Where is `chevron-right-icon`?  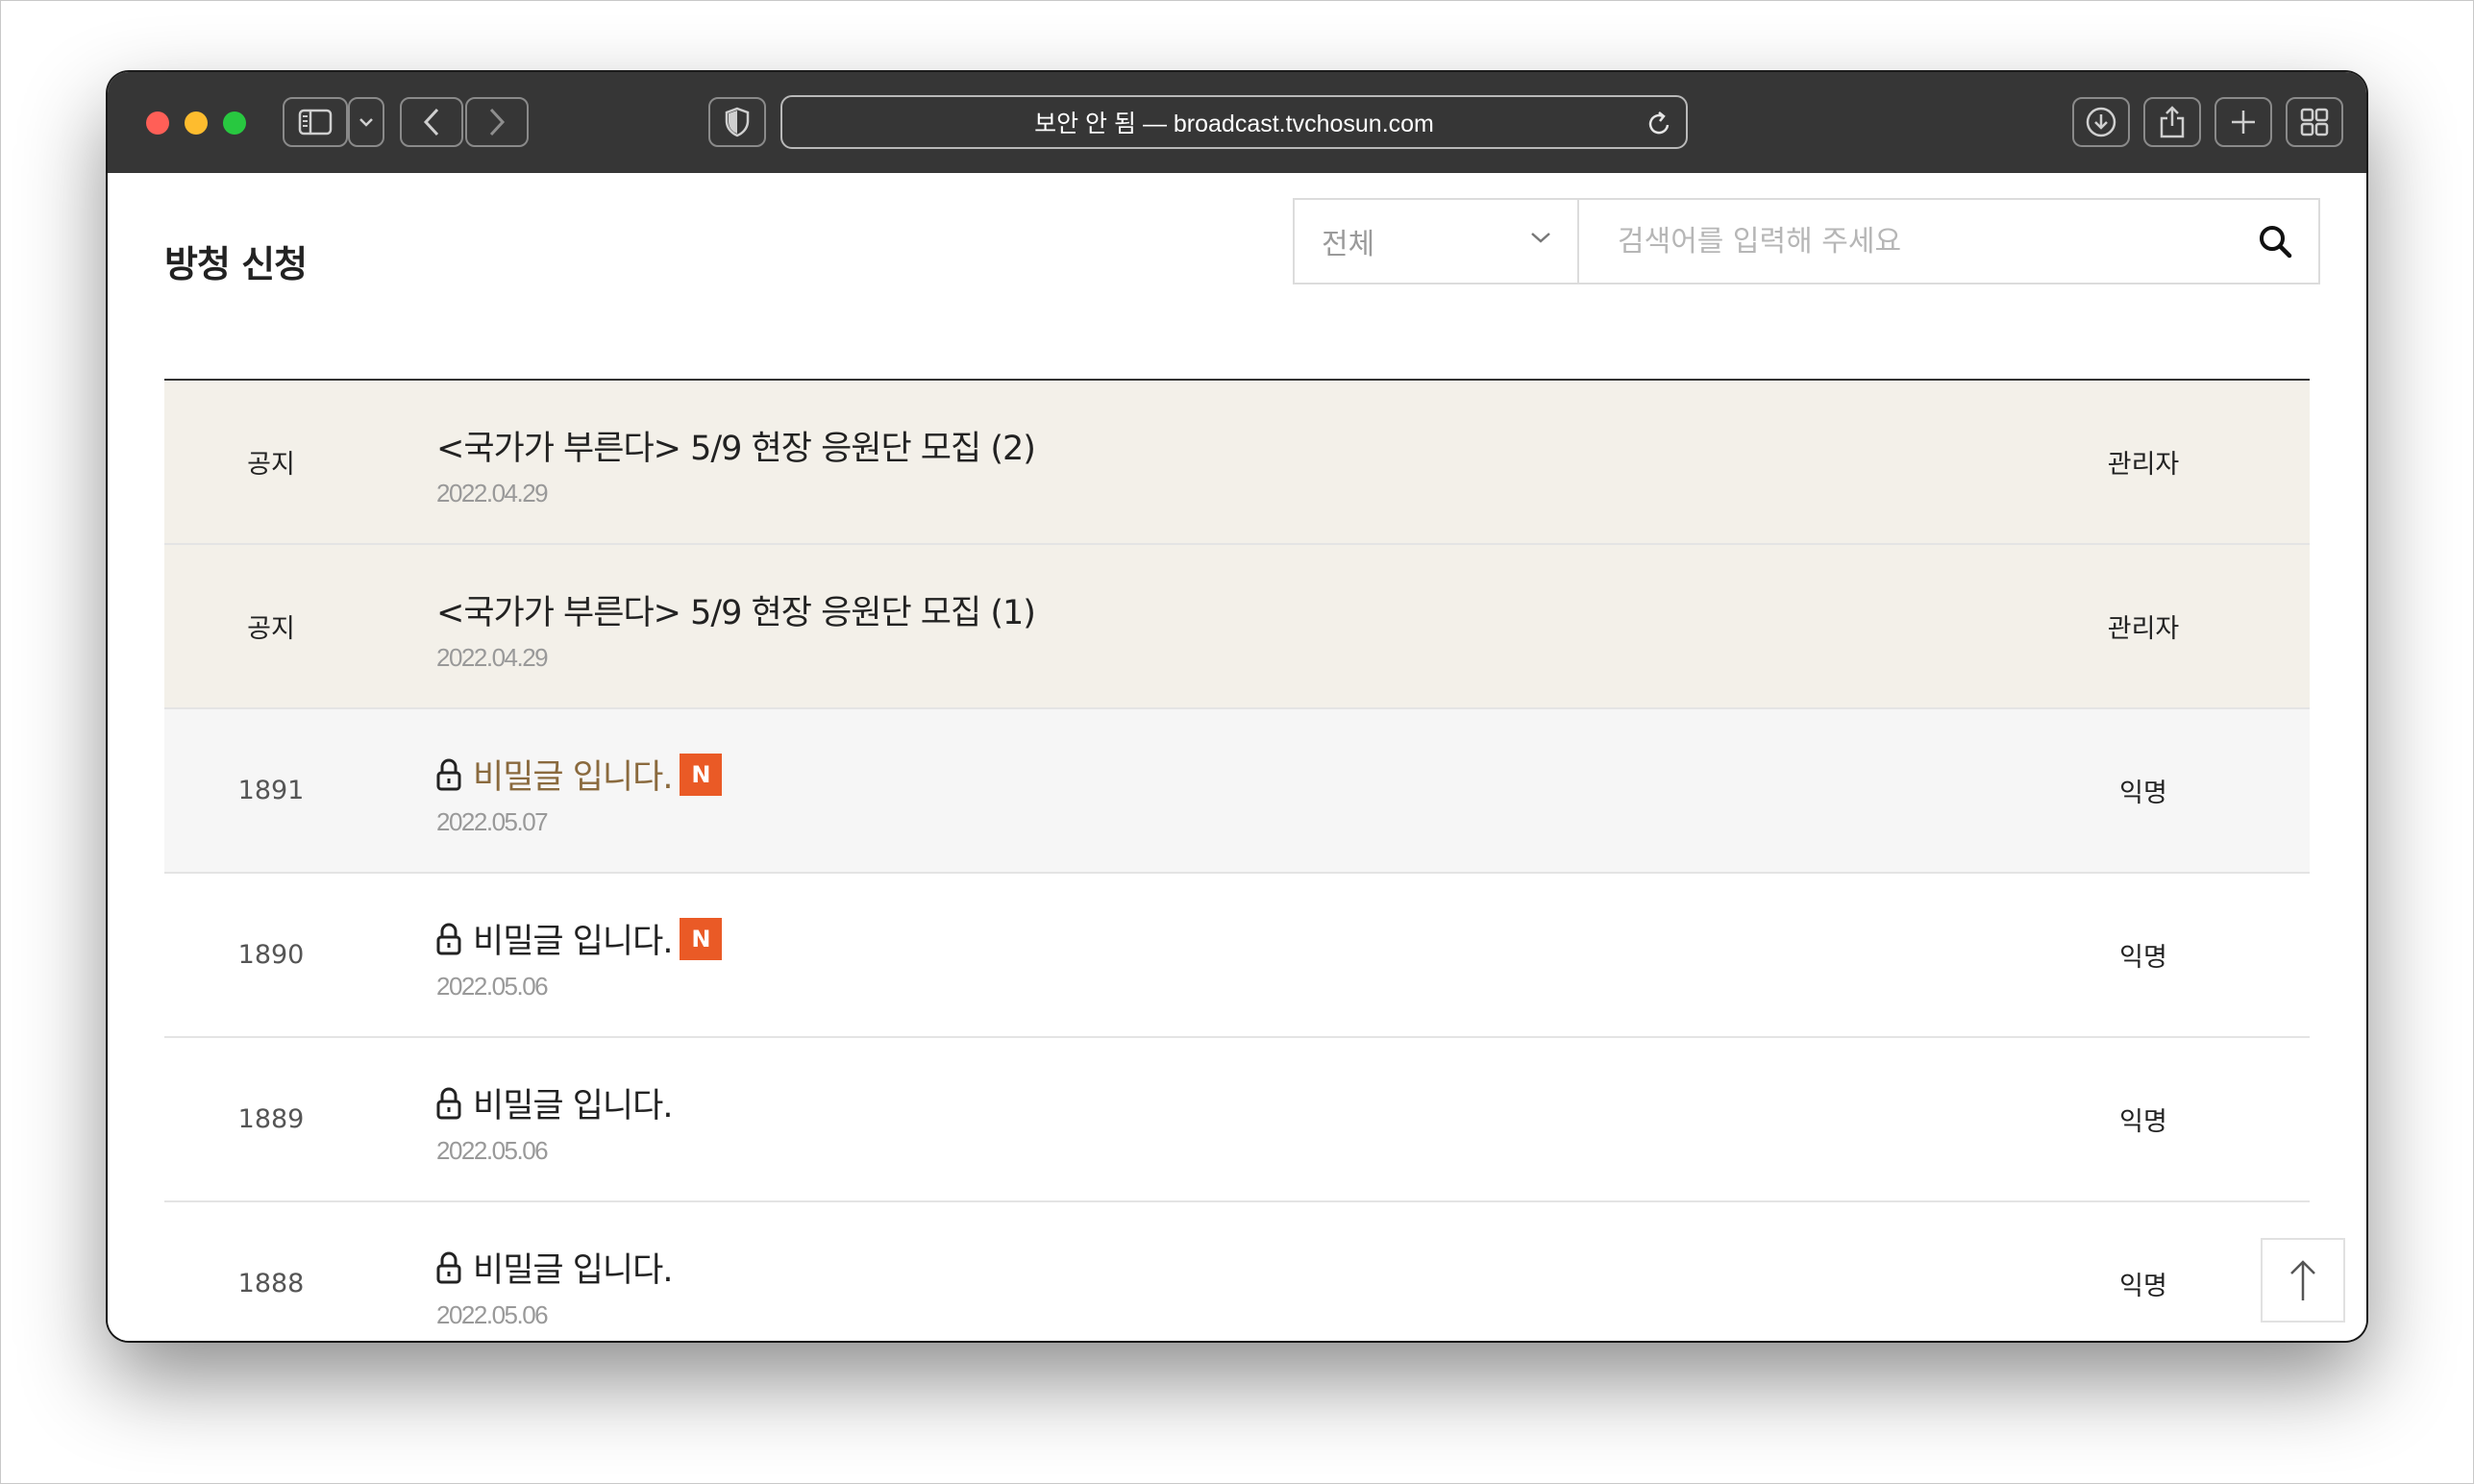
chevron-right-icon is located at coordinates (497, 122).